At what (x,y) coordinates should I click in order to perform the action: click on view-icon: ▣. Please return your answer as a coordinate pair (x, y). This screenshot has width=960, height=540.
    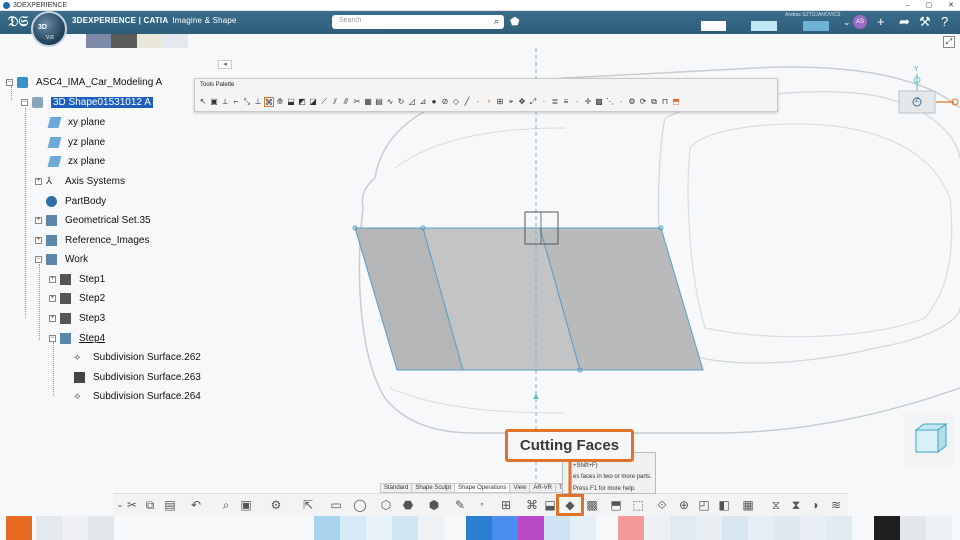
    Looking at the image, I should click on (246, 505).